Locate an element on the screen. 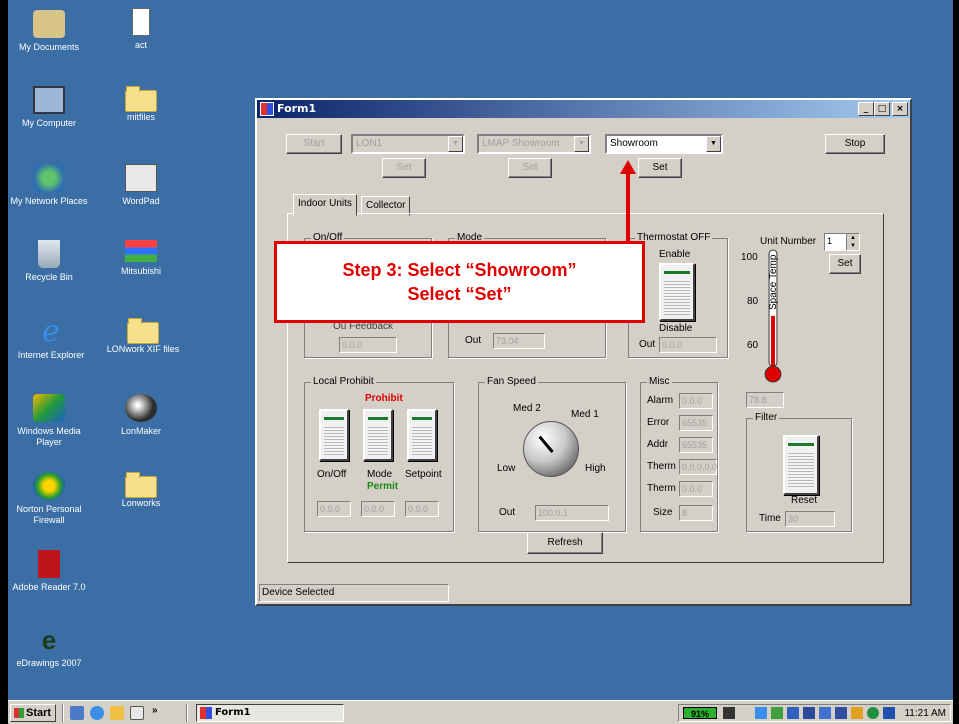  desktop-icon-edrawings: e eDrawings 2007 is located at coordinates (49, 647).